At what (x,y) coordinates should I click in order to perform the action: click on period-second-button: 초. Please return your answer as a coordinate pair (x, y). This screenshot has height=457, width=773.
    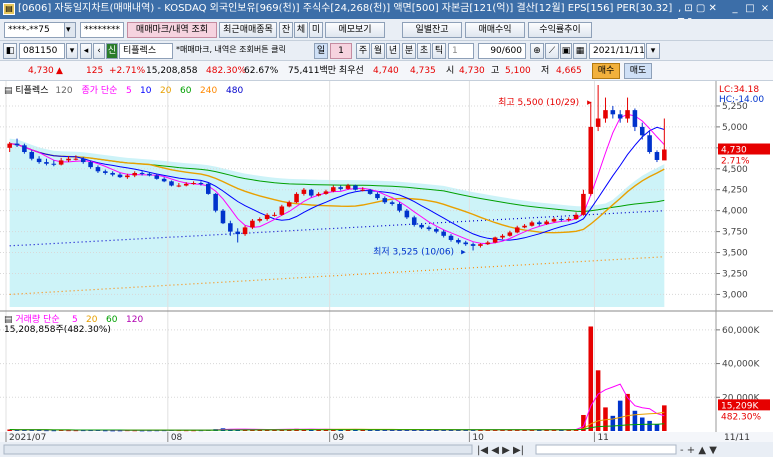
    Looking at the image, I should click on (424, 51).